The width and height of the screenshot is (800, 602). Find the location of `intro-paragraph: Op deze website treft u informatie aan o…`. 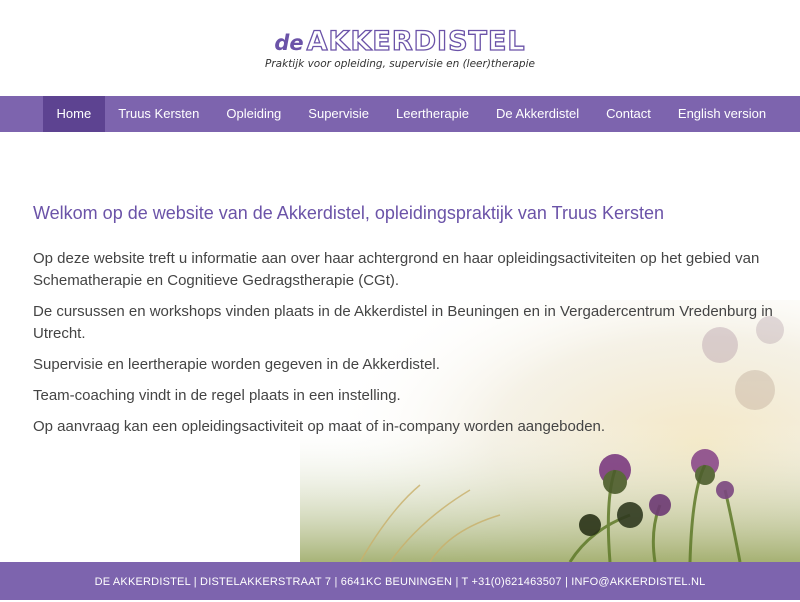

intro-paragraph: Op deze website treft u informatie aan o… is located at coordinates (396, 269).